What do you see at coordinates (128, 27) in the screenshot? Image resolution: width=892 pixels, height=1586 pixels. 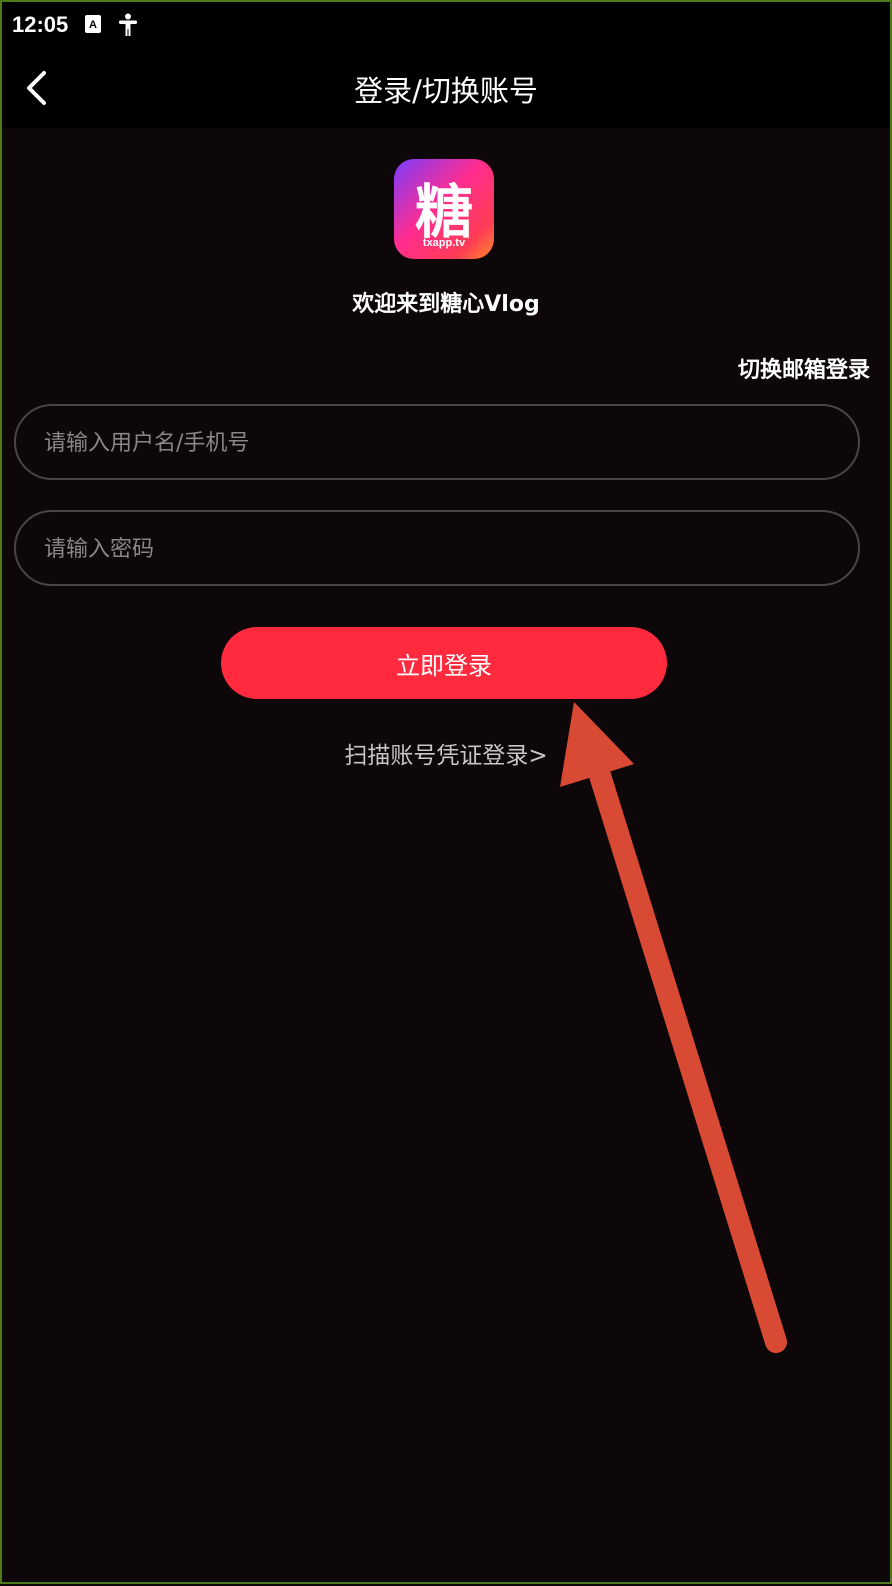 I see `accessibility-icon` at bounding box center [128, 27].